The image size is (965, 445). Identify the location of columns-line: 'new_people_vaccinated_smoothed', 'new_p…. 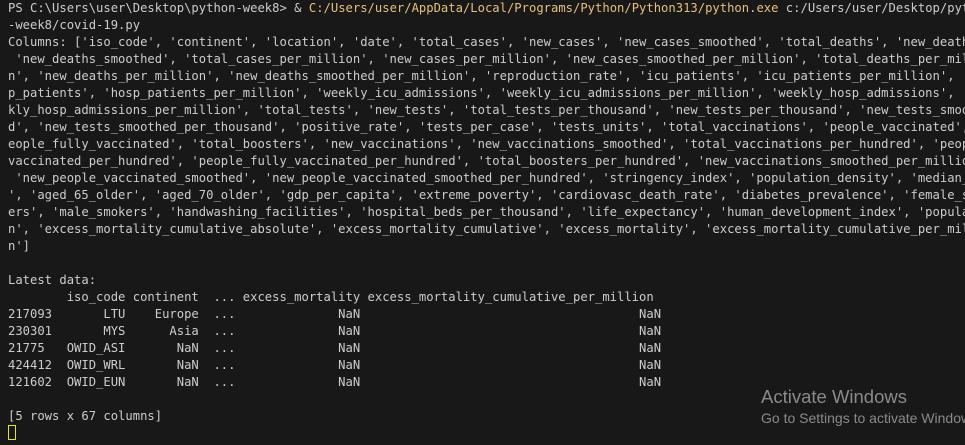
(486, 178).